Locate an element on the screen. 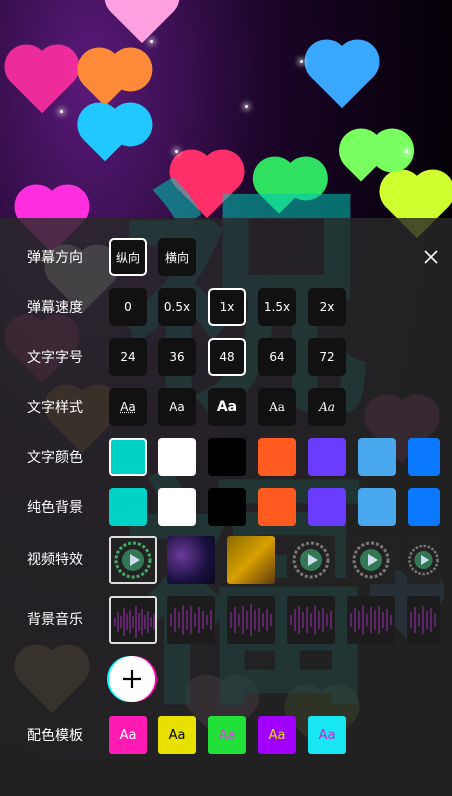 This screenshot has height=796, width=452. font-size-option-24: 24 is located at coordinates (128, 357).